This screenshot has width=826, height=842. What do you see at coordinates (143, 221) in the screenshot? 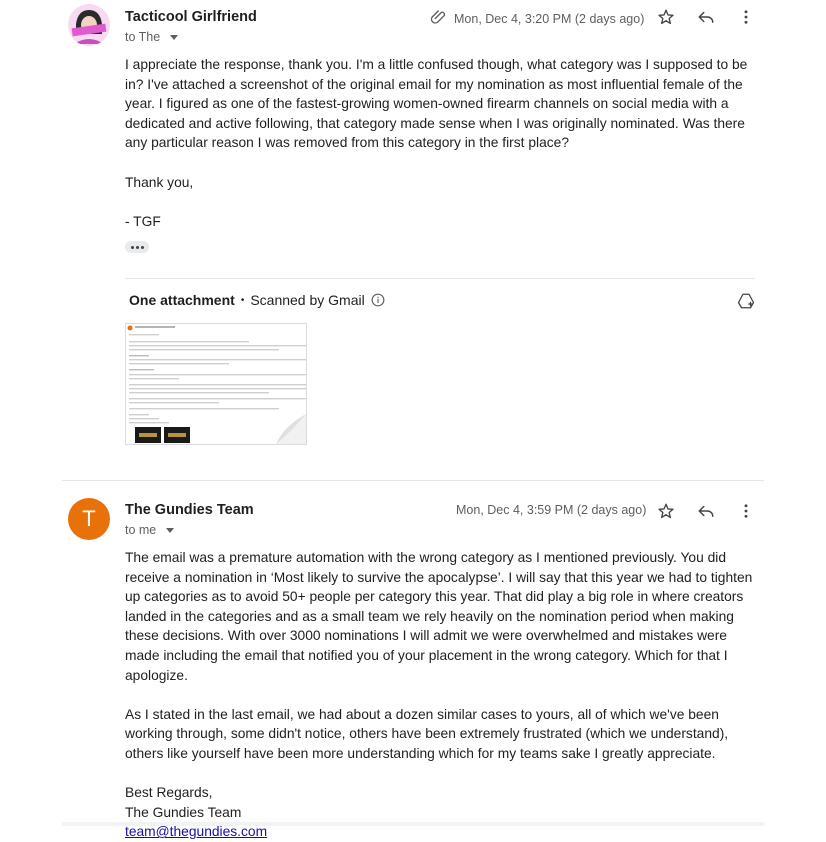
I see `body-signature: - TGF` at bounding box center [143, 221].